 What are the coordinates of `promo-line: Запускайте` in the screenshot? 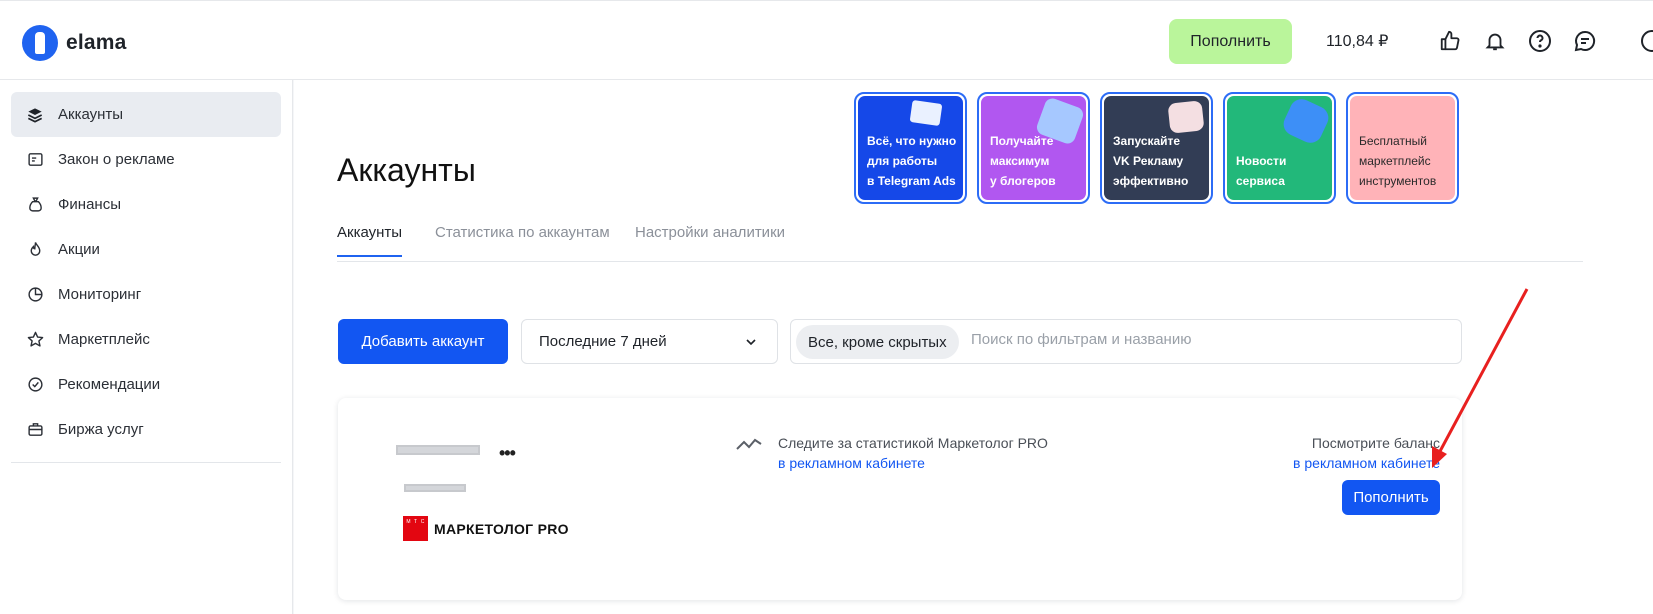 It's located at (1147, 141).